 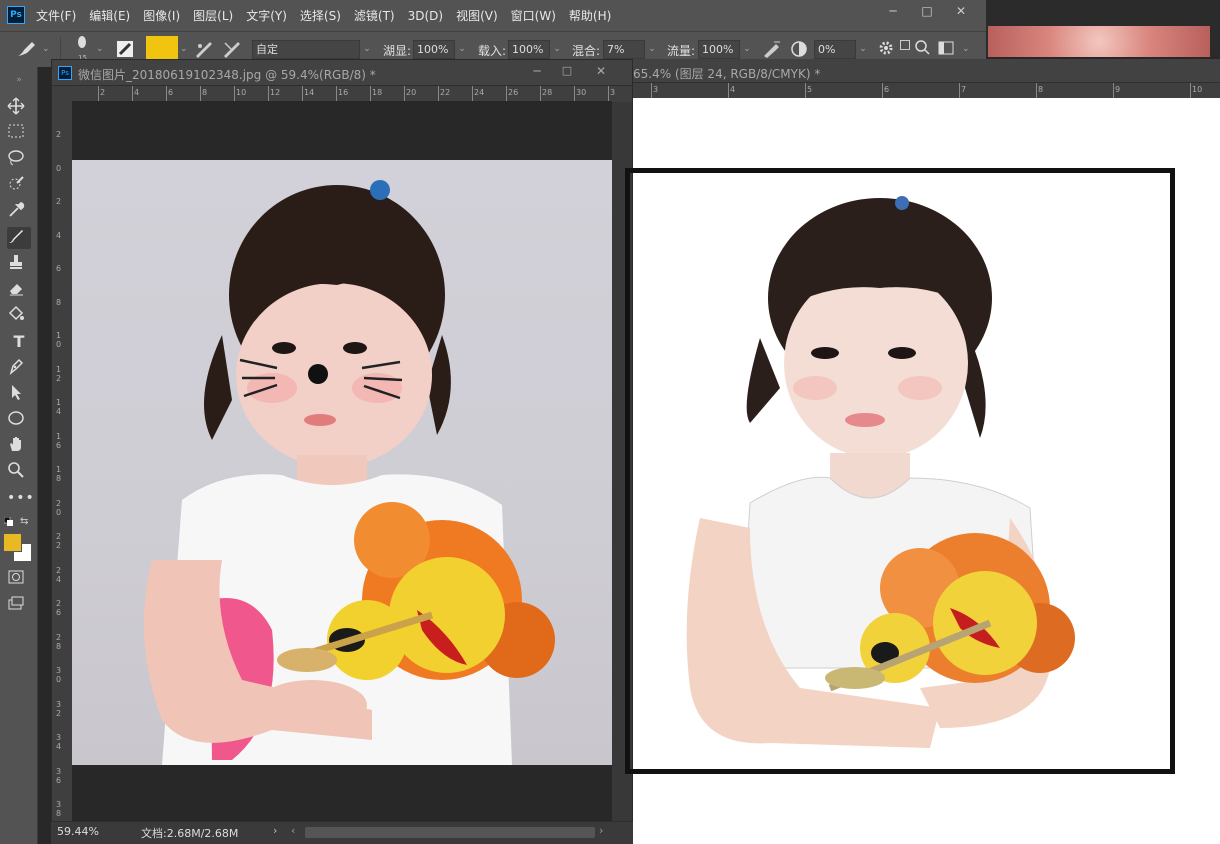 I want to click on type-icon: T, so click(x=19, y=342).